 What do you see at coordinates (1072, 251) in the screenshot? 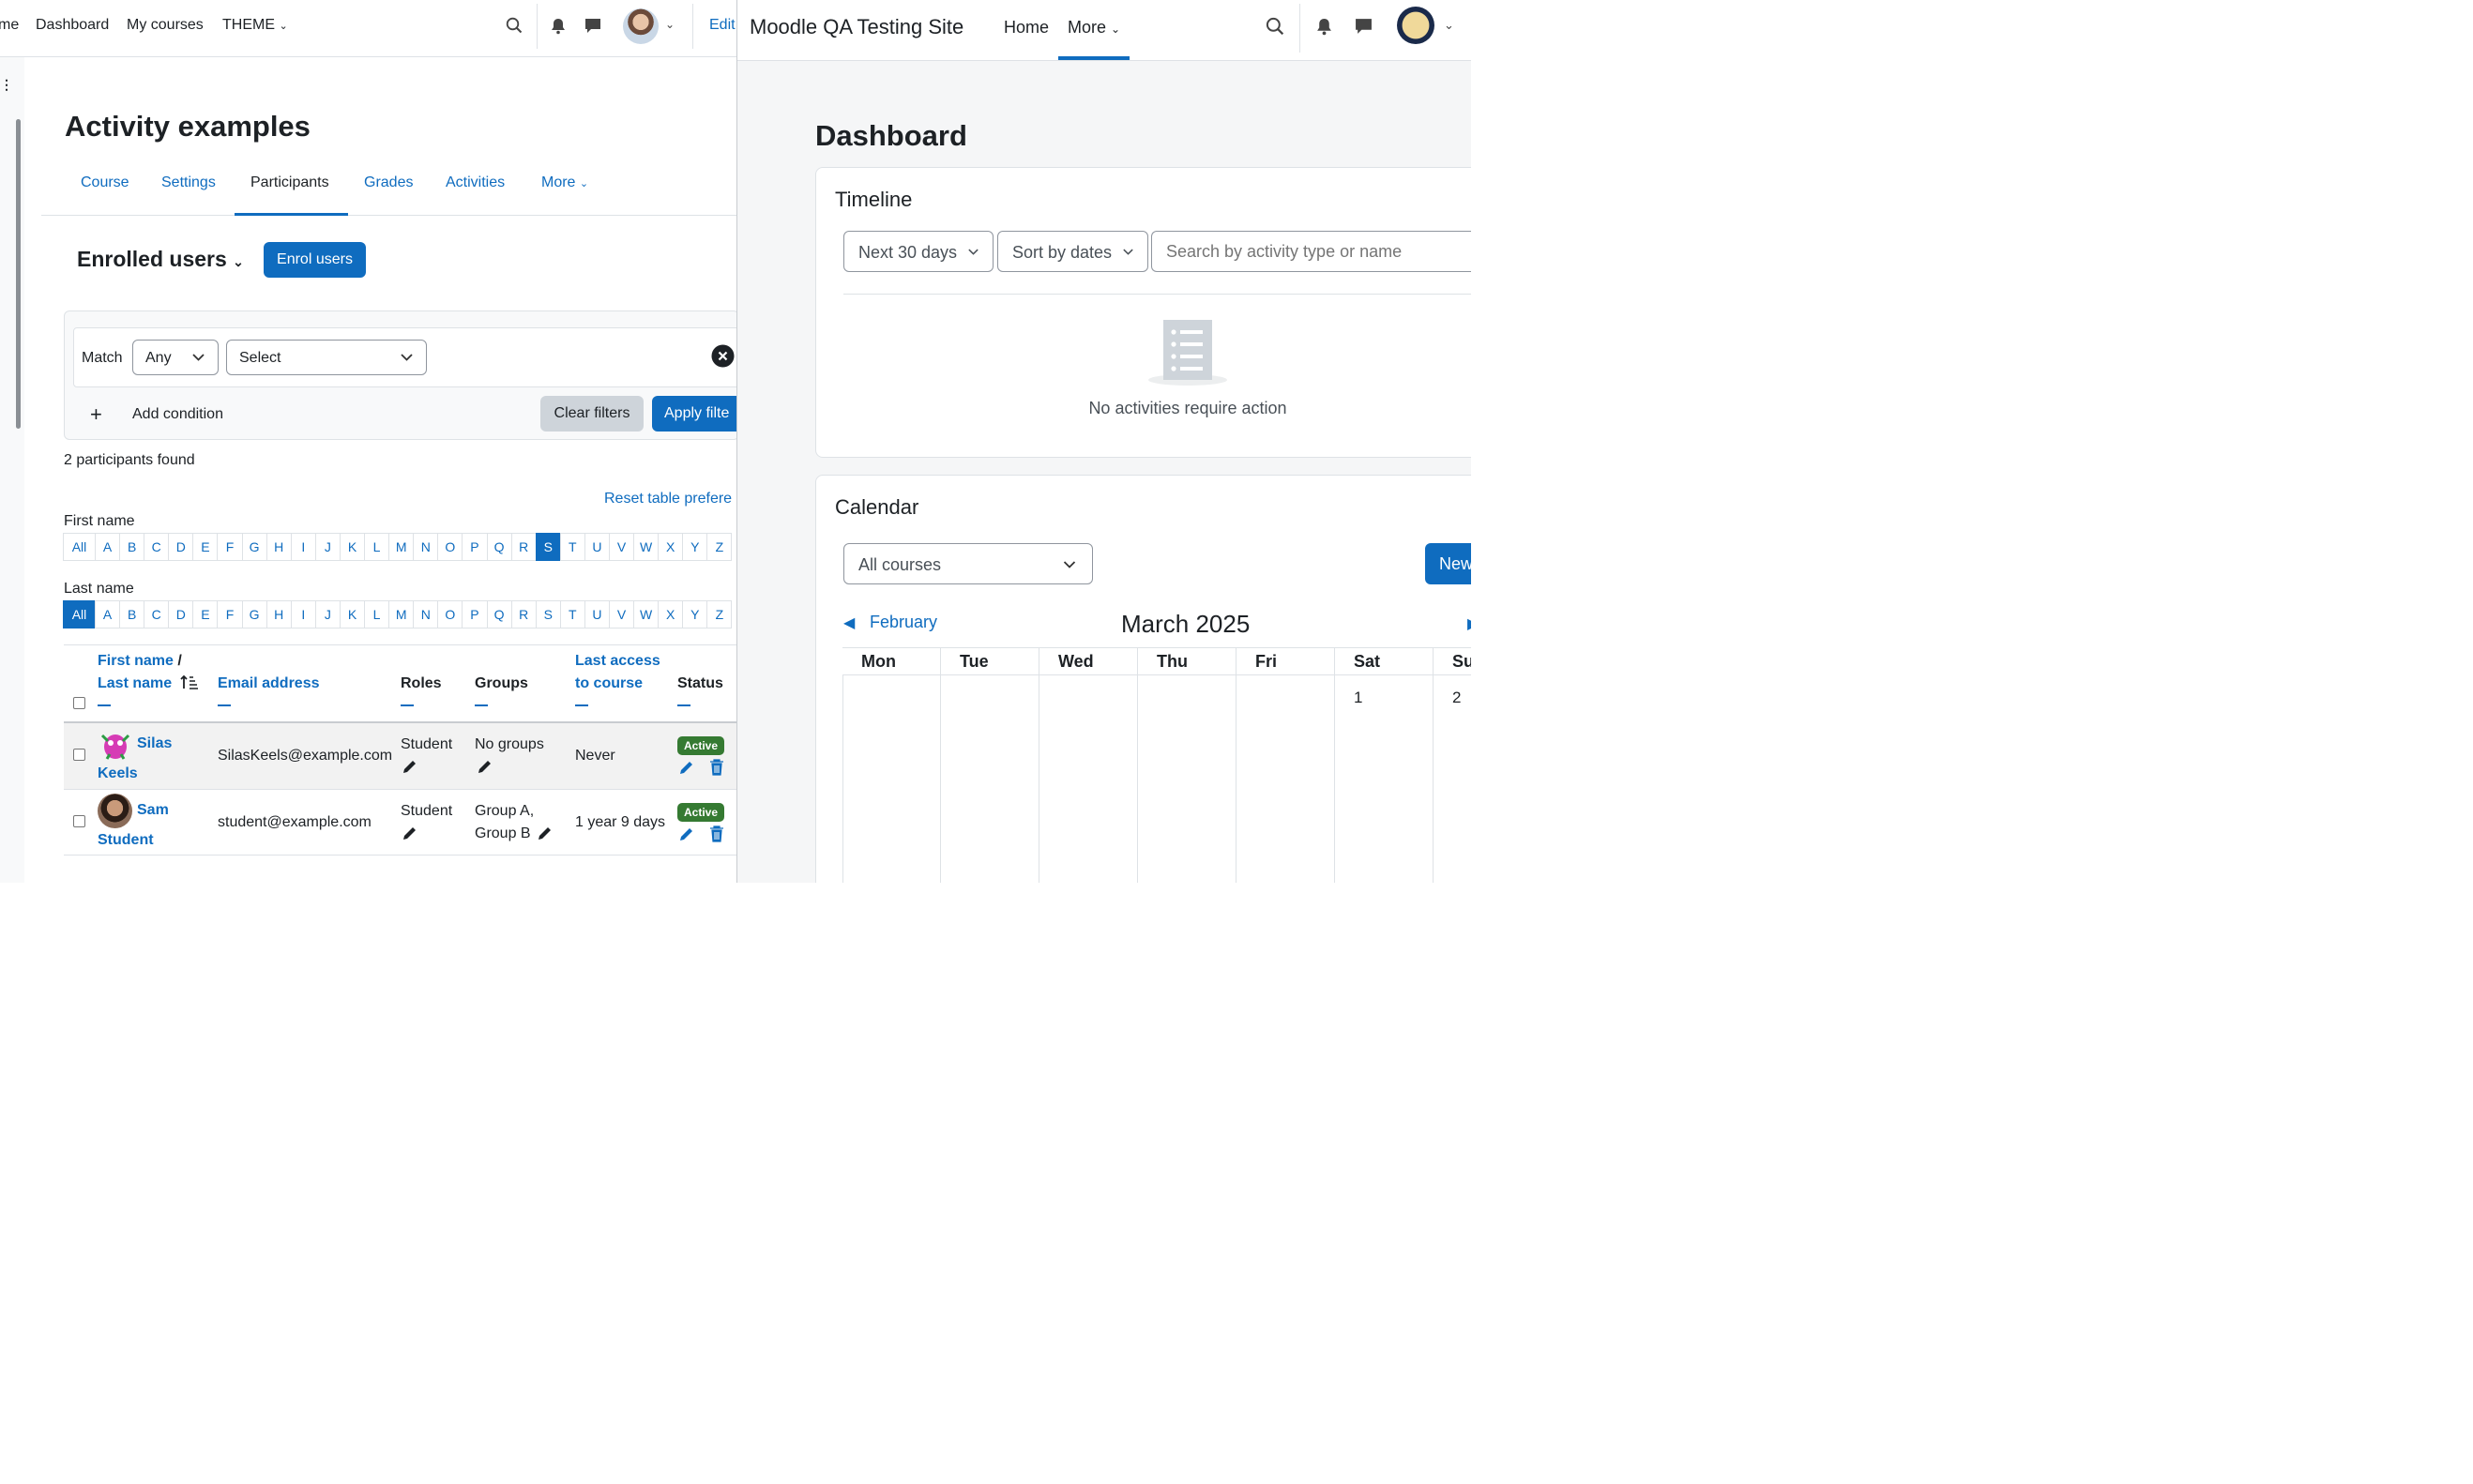
I see `timeline-sort-select: Sort by dates` at bounding box center [1072, 251].